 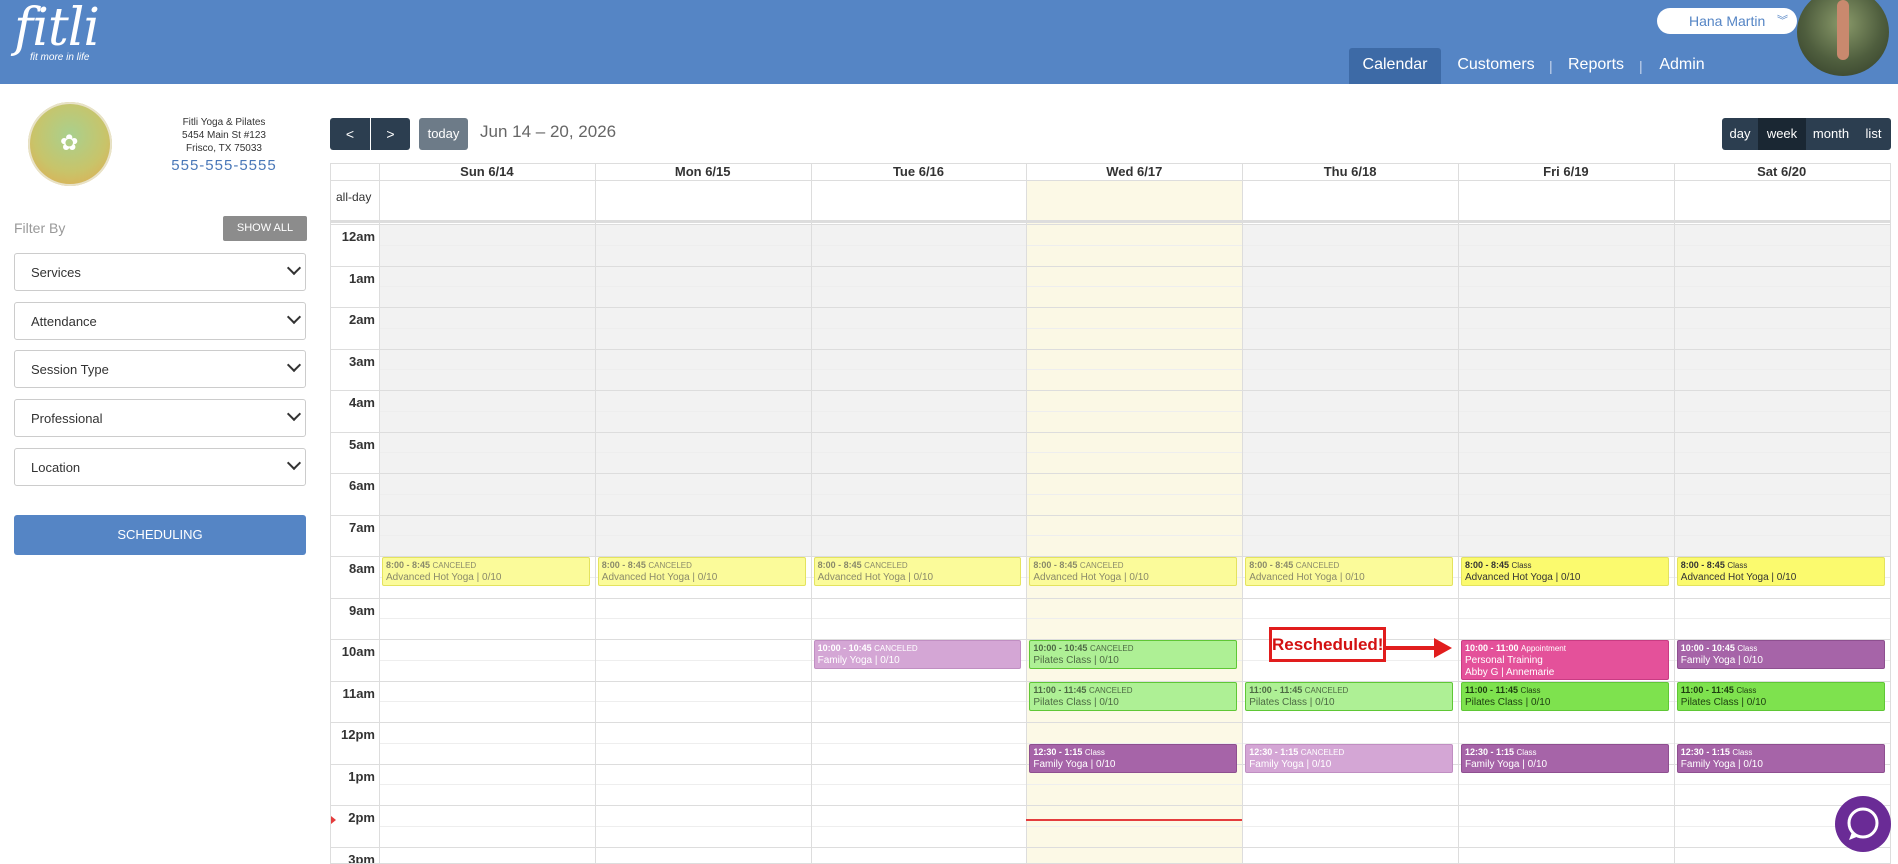 What do you see at coordinates (160, 535) in the screenshot?
I see `scheduling-button: SCHEDULING` at bounding box center [160, 535].